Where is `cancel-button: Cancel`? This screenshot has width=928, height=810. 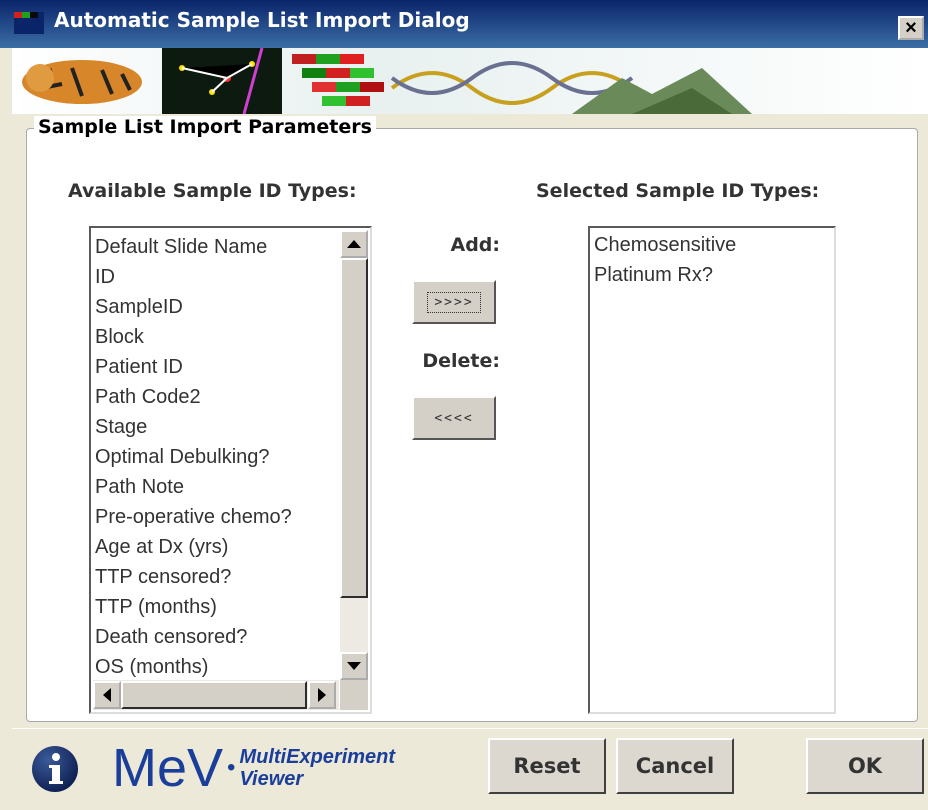
cancel-button: Cancel is located at coordinates (675, 766).